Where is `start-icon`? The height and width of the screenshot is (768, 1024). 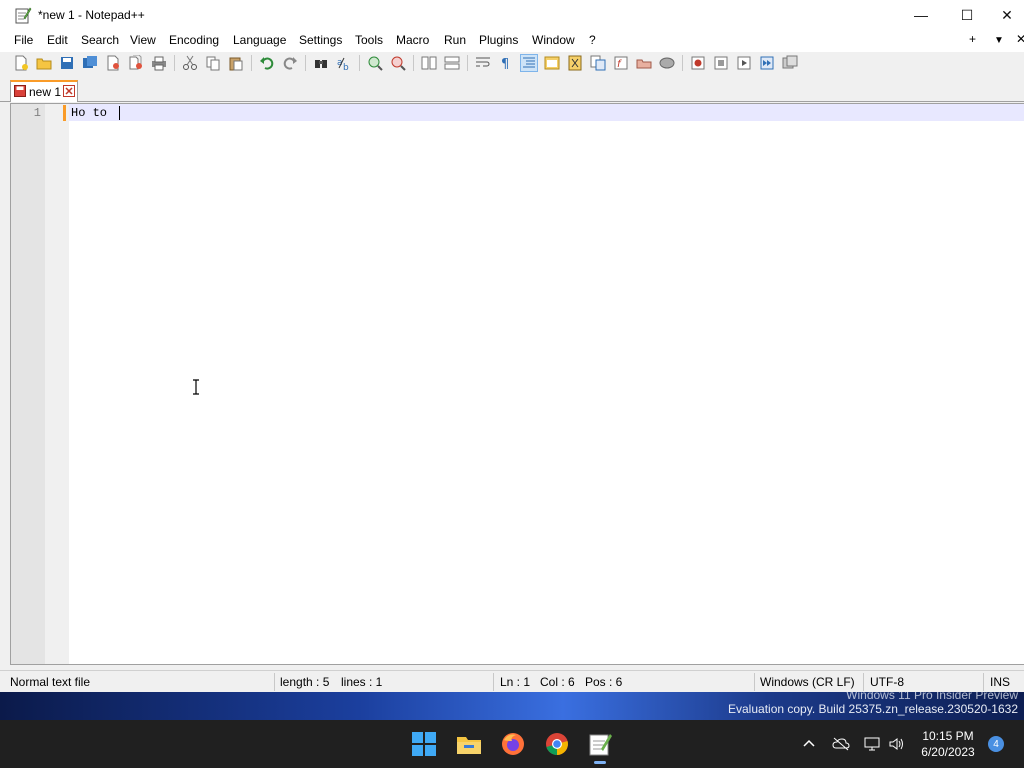
start-icon is located at coordinates (424, 744).